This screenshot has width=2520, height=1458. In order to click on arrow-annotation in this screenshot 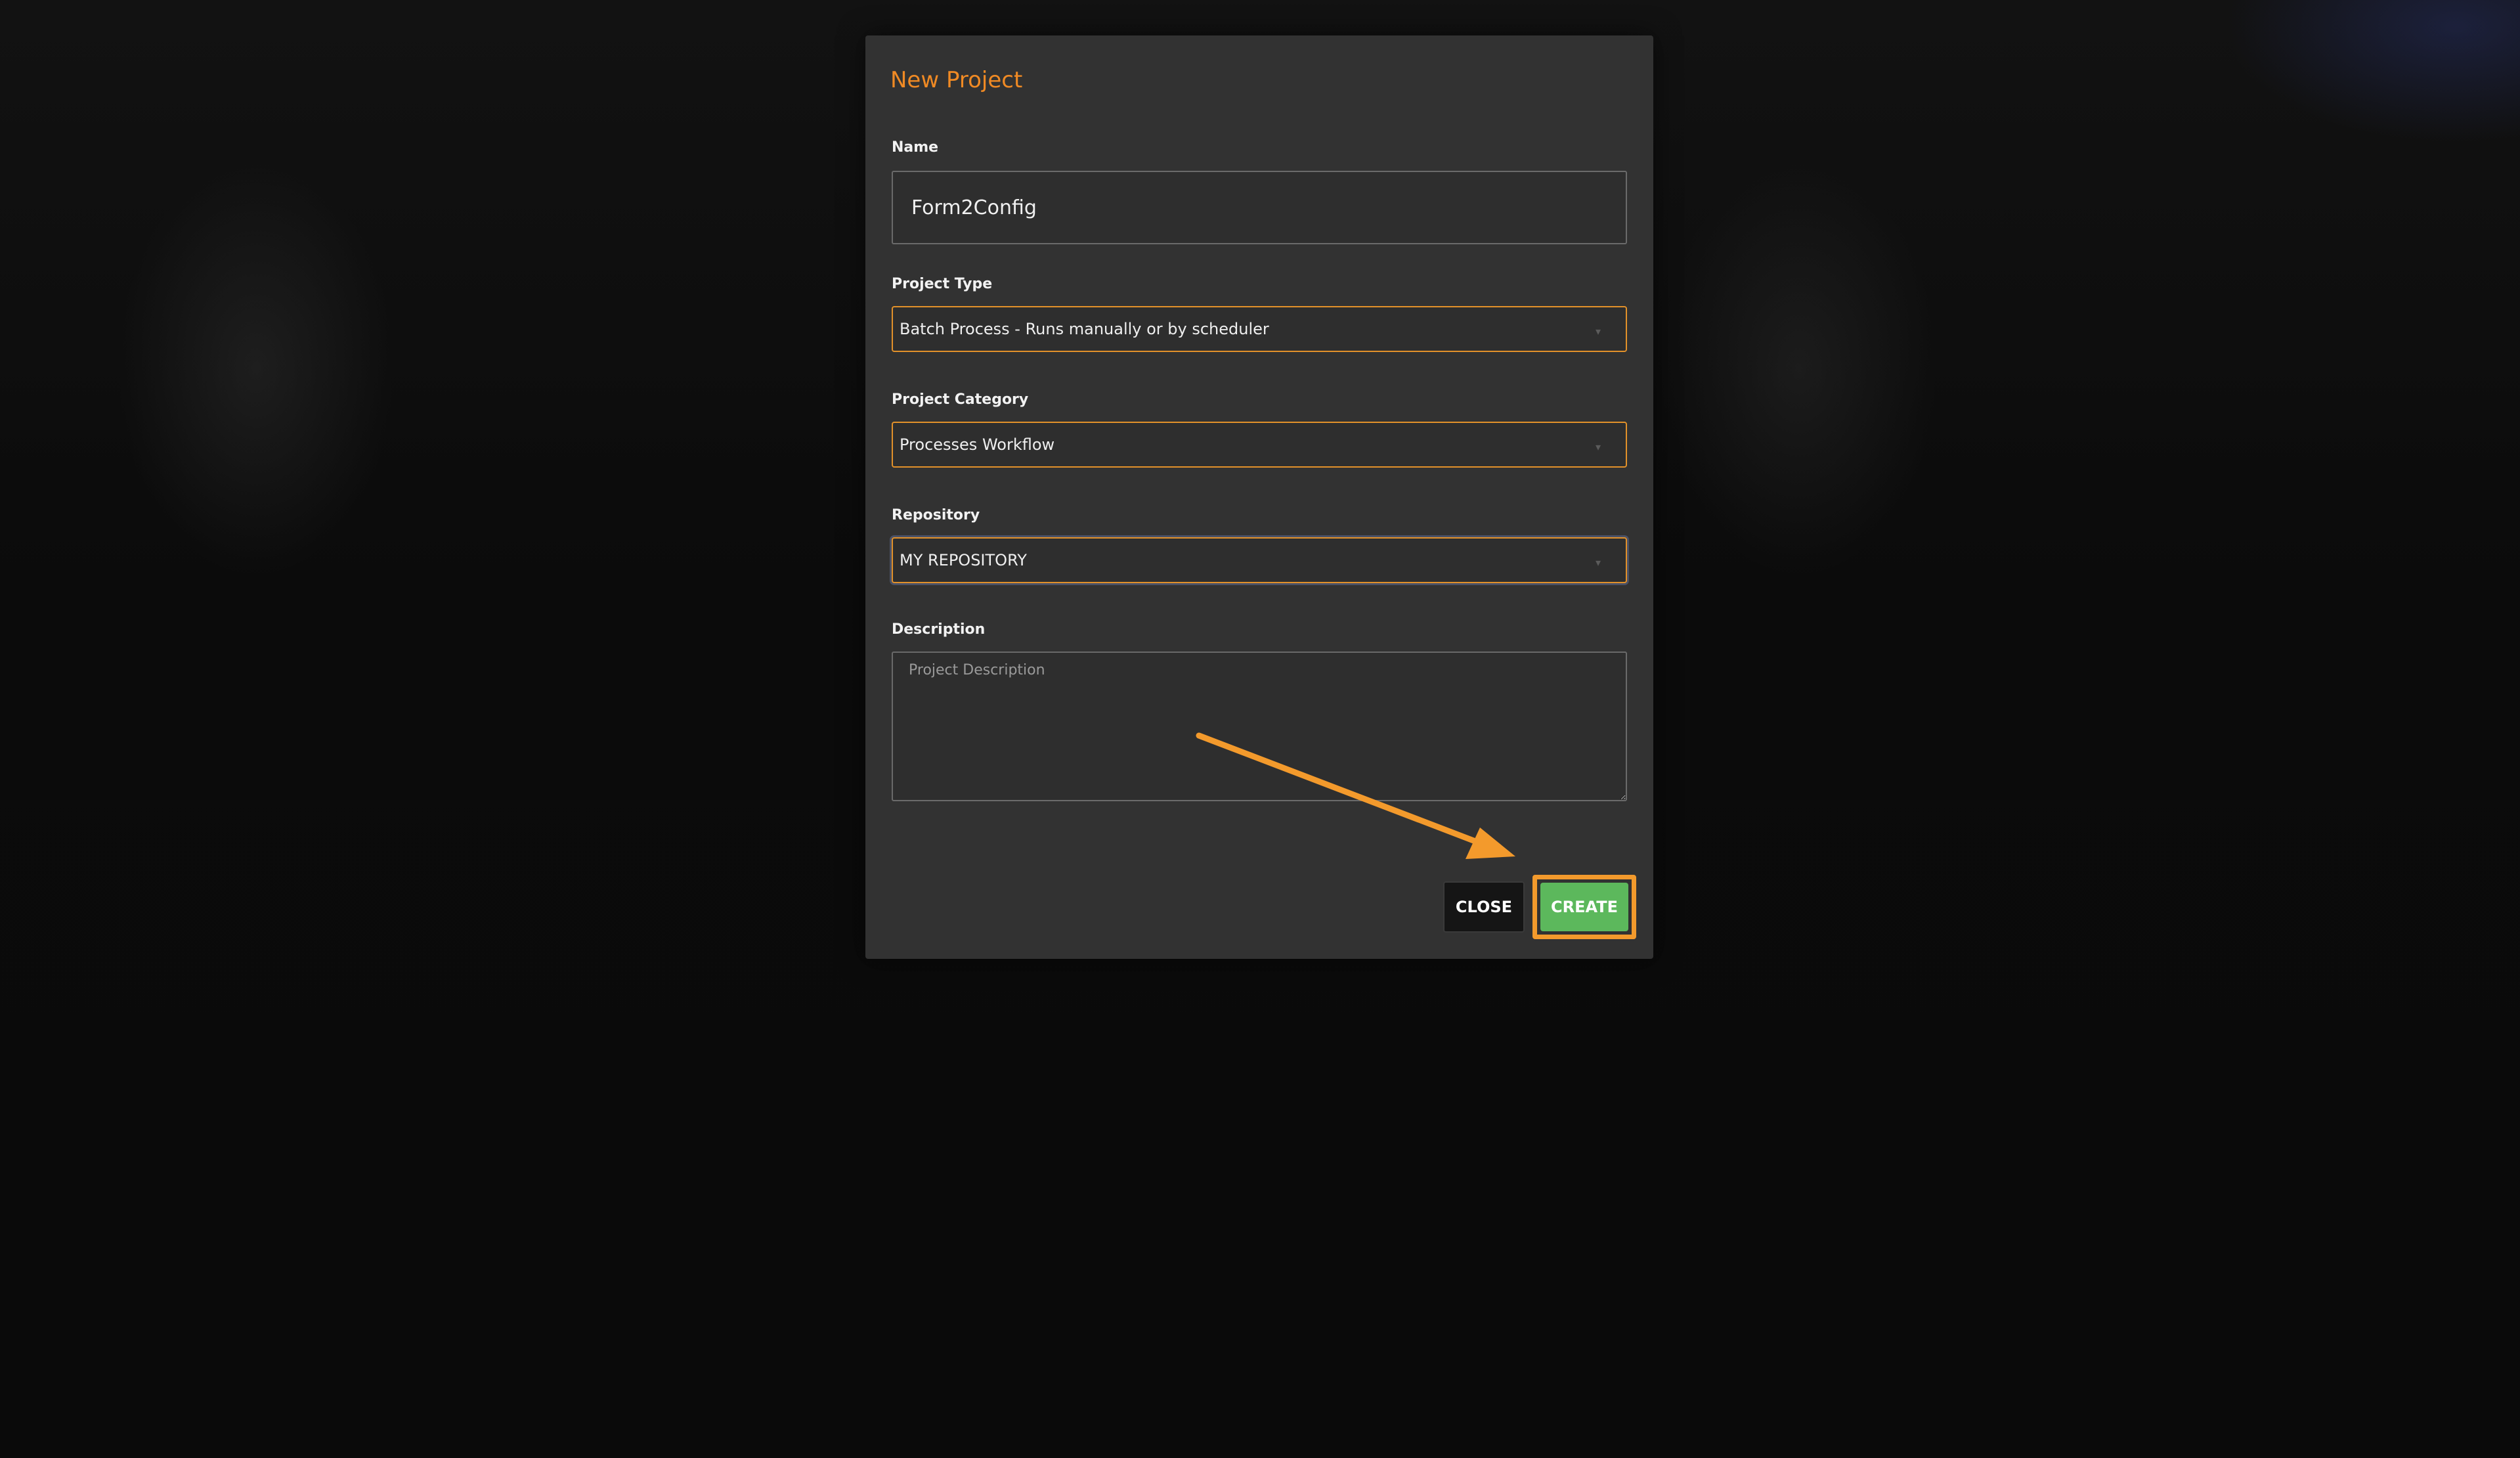, I will do `click(1355, 795)`.